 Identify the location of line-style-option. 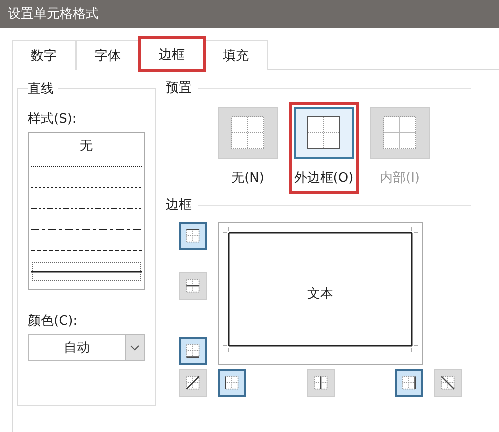
(86, 271).